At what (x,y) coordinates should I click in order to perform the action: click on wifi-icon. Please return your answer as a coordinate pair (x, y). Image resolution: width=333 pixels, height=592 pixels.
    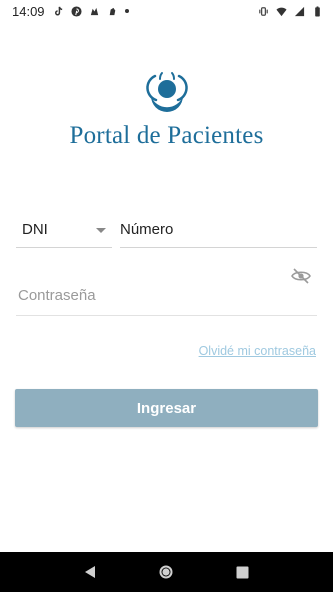
    Looking at the image, I should click on (281, 11).